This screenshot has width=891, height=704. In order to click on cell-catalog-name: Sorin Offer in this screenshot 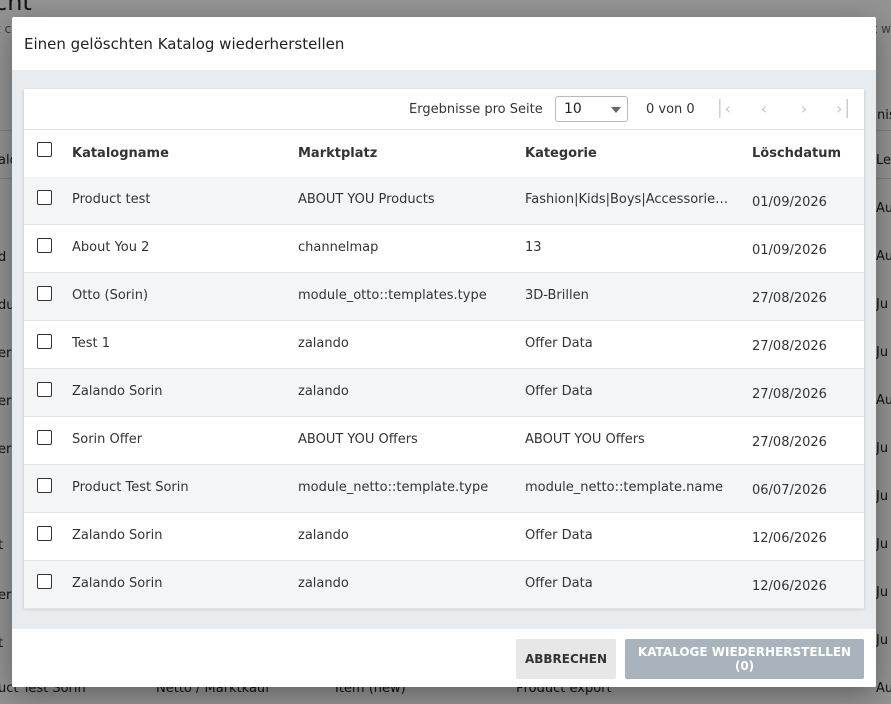, I will do `click(107, 439)`.